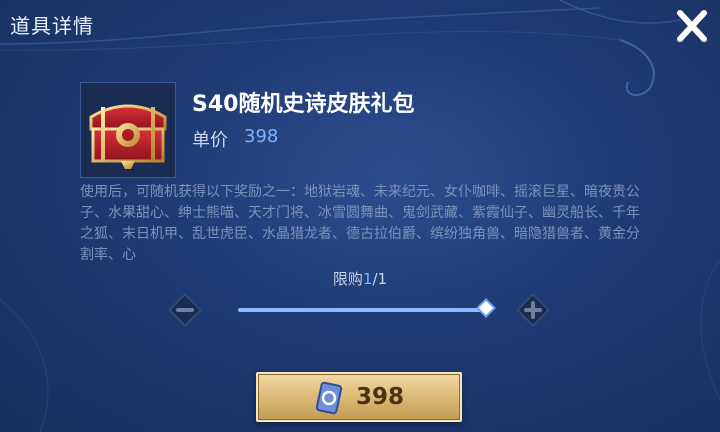 This screenshot has width=720, height=432. What do you see at coordinates (128, 136) in the screenshot?
I see `treasure-chest-icon` at bounding box center [128, 136].